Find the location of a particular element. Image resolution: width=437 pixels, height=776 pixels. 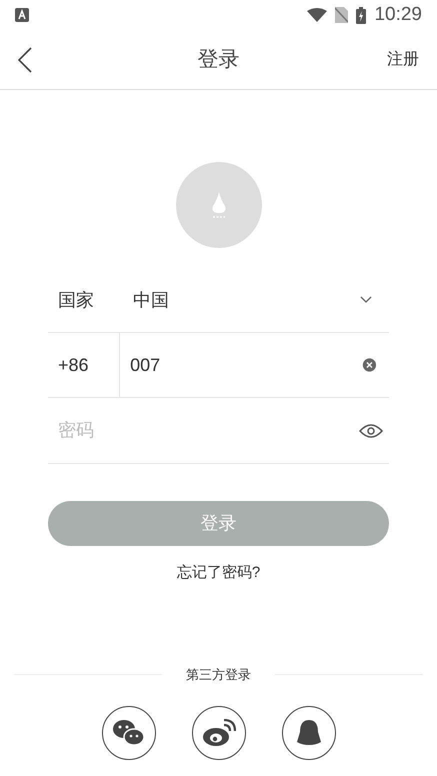

chat-bubbles-icon is located at coordinates (129, 733).